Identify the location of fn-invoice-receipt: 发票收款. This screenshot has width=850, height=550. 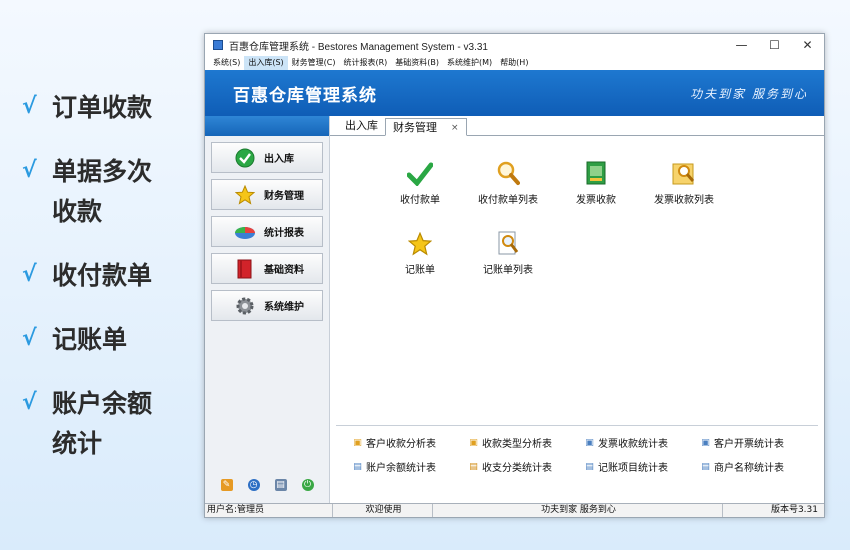
(596, 180).